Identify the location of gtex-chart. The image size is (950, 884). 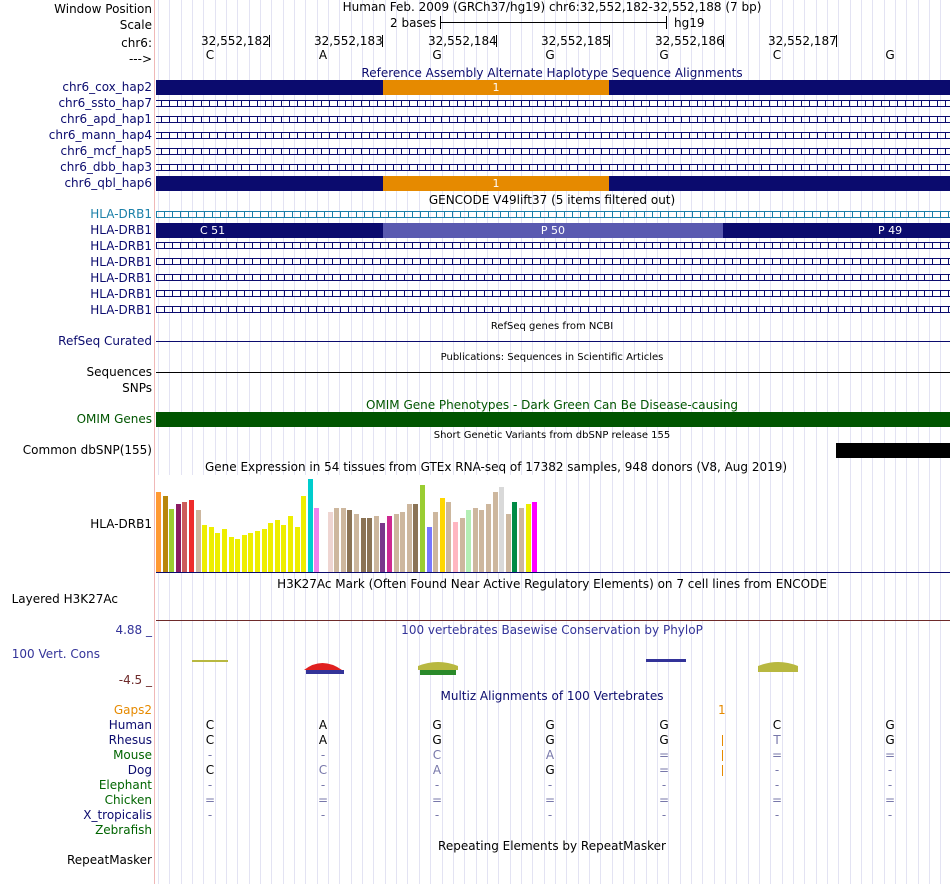
(553, 523).